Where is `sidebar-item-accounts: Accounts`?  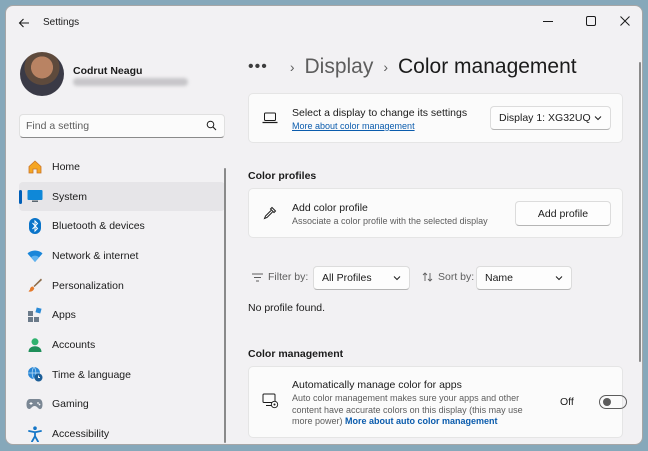
sidebar-item-accounts: Accounts is located at coordinates (122, 345).